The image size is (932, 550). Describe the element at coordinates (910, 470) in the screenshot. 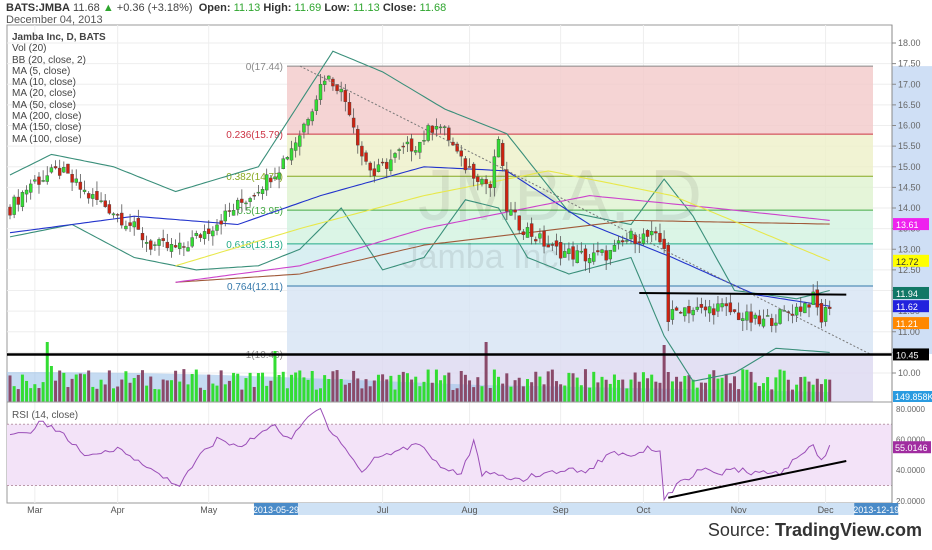

I see `rsi-tick-label: 40.0000` at that location.